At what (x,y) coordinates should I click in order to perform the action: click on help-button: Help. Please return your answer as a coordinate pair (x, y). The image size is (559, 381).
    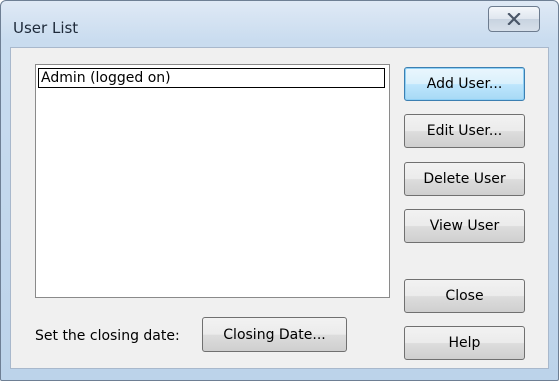
    Looking at the image, I should click on (464, 343).